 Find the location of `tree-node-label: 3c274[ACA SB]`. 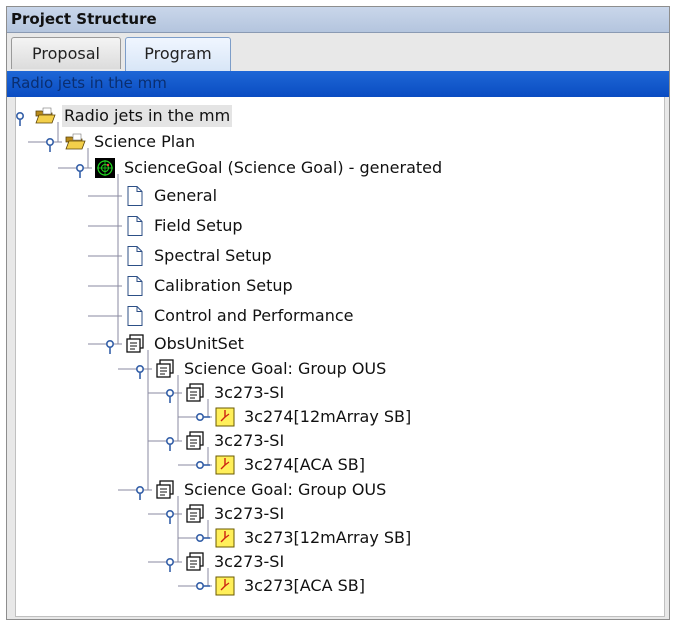

tree-node-label: 3c274[ACA SB] is located at coordinates (304, 464).